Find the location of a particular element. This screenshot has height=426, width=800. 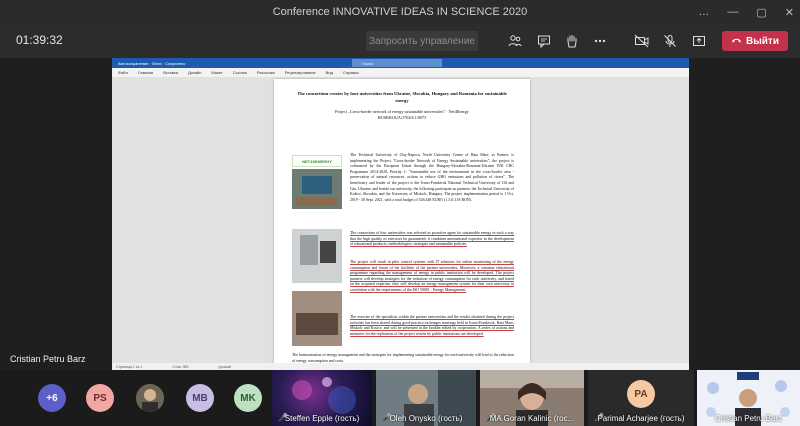

photo-meeting-room is located at coordinates (317, 189).